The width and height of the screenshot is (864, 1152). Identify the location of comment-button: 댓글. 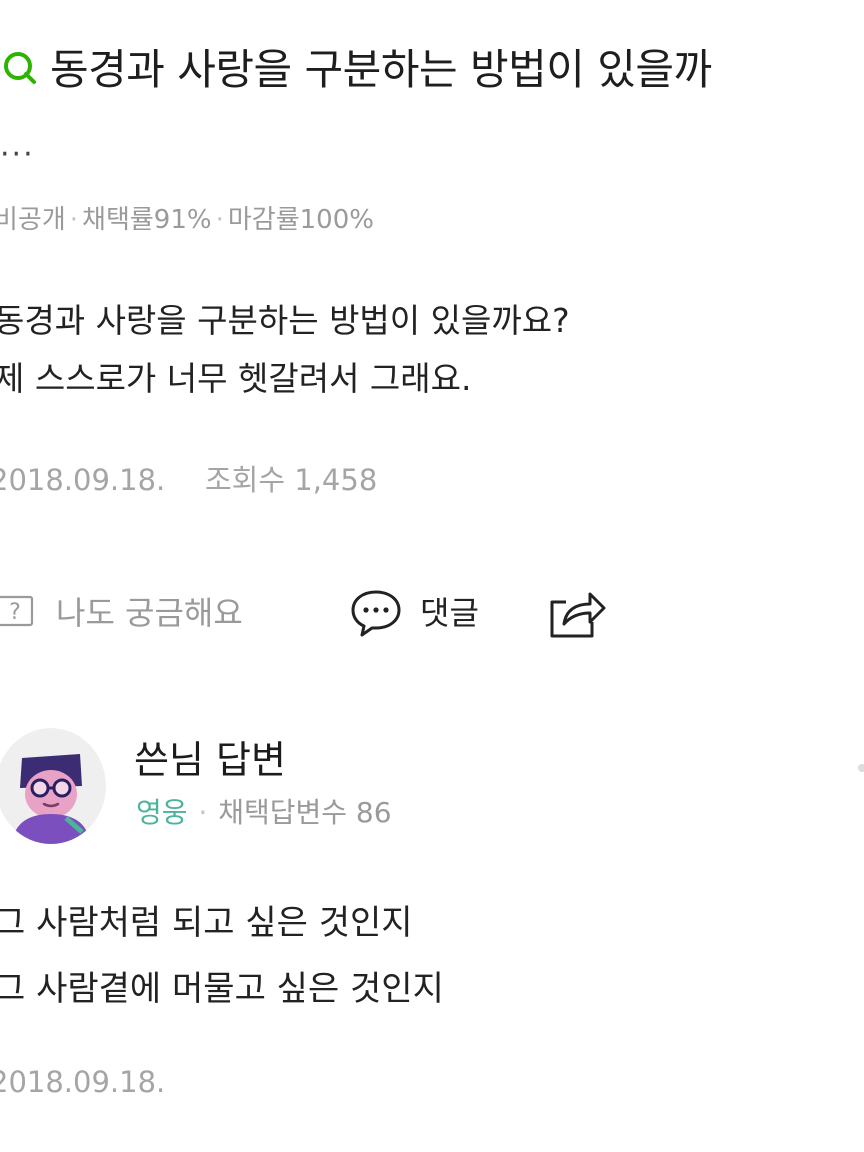
(449, 613).